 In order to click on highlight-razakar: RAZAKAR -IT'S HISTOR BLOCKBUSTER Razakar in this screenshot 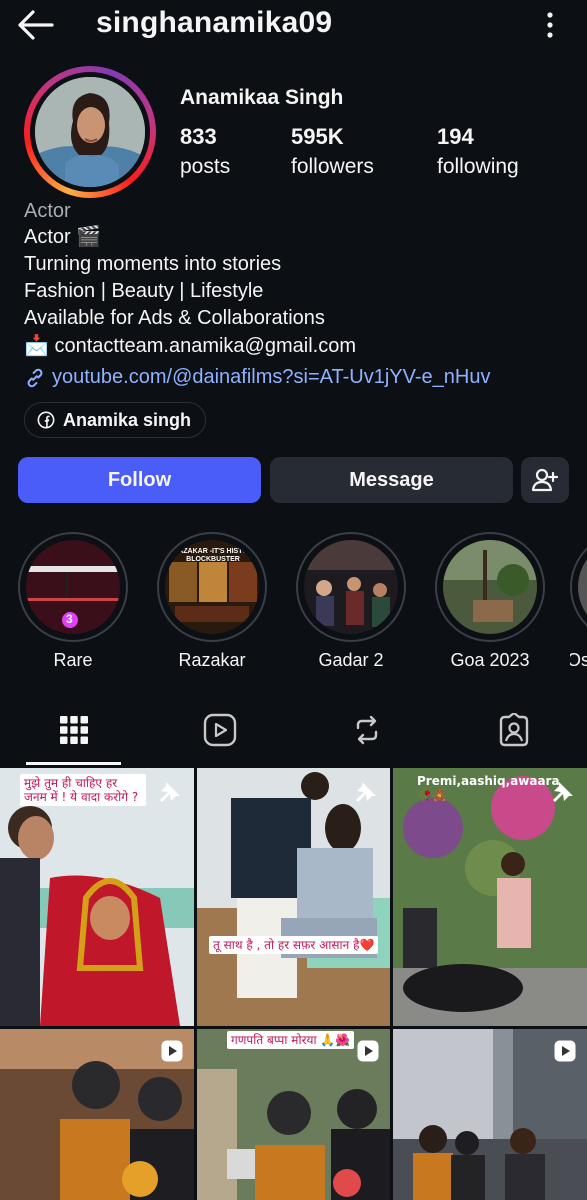, I will do `click(212, 601)`.